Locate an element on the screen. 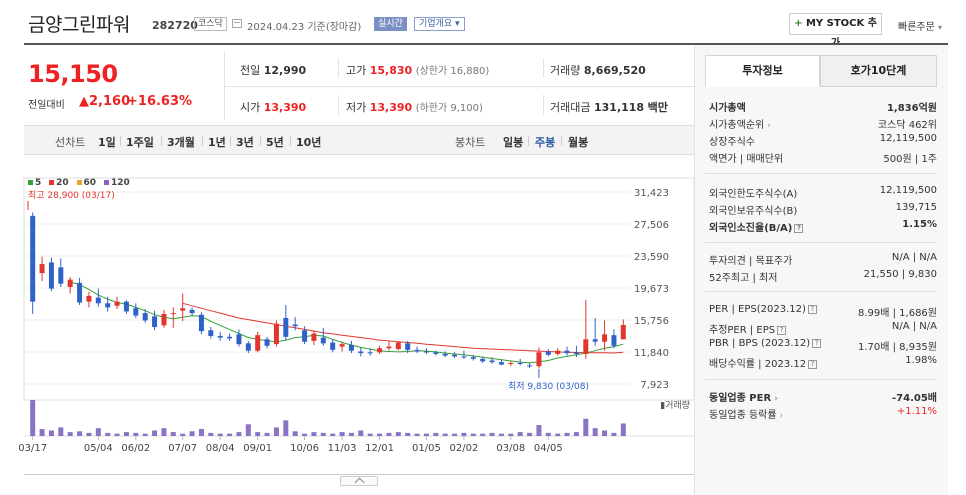  info-row: 외국인소진율(B/A)? 1.15% is located at coordinates (821, 225).